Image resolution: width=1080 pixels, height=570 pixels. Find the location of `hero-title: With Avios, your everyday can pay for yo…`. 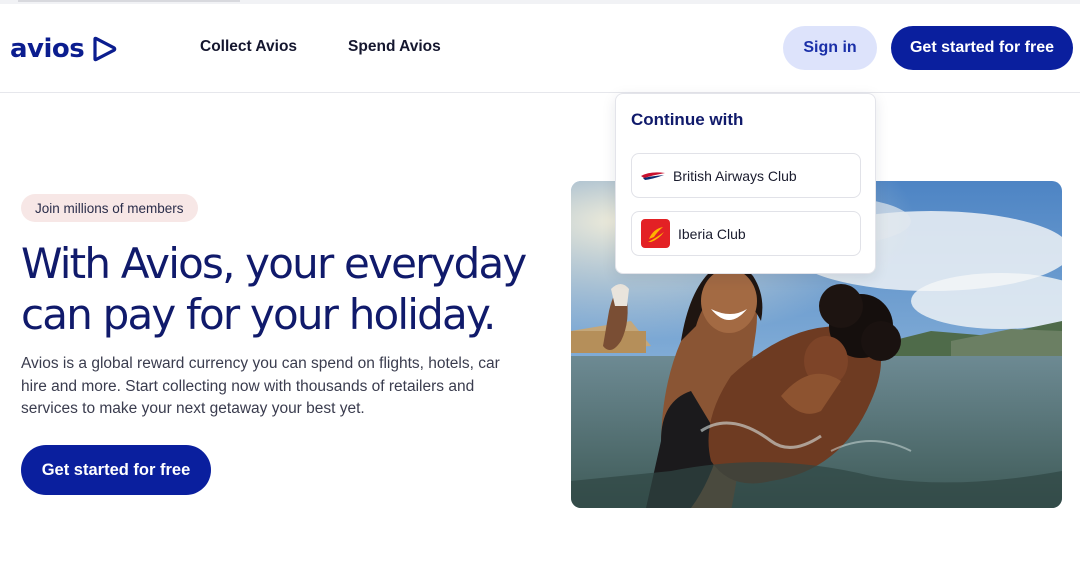

hero-title: With Avios, your everyday can pay for yo… is located at coordinates (281, 289).